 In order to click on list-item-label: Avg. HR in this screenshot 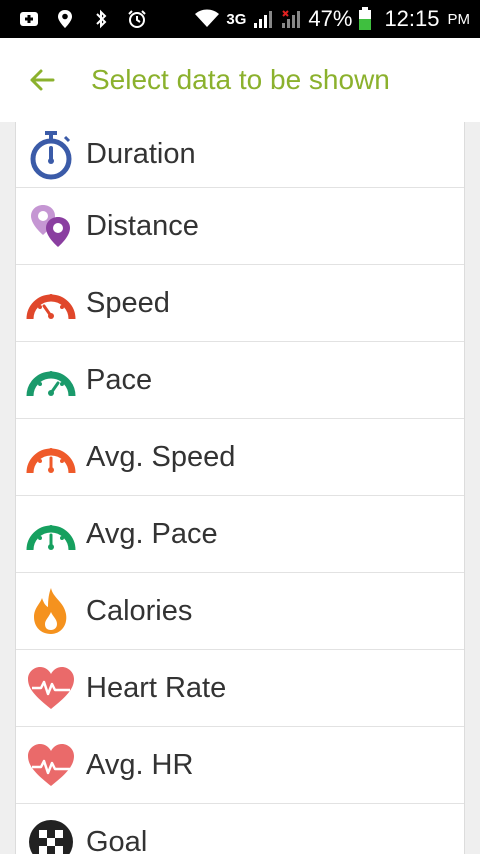, I will do `click(140, 764)`.